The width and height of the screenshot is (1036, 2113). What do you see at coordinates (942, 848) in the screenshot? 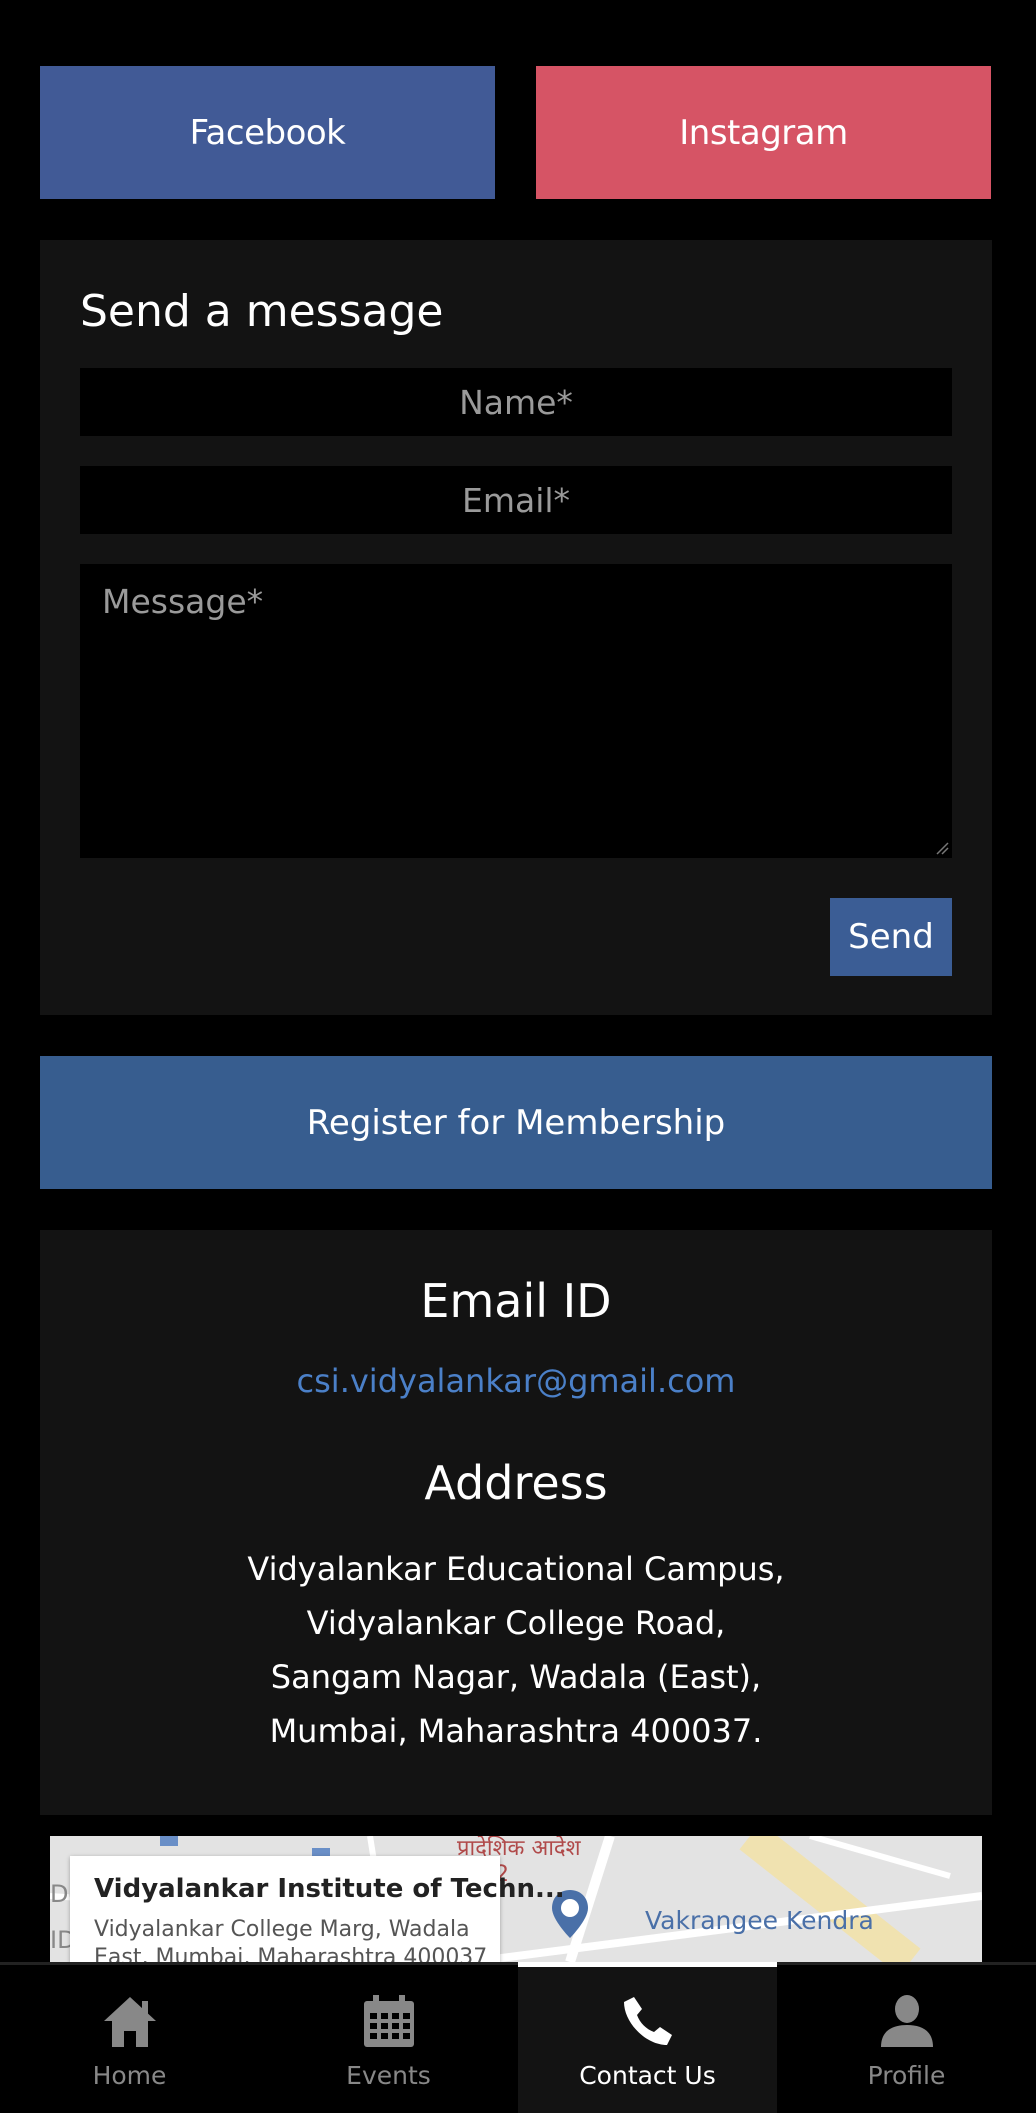
I see `resize-handle-icon` at bounding box center [942, 848].